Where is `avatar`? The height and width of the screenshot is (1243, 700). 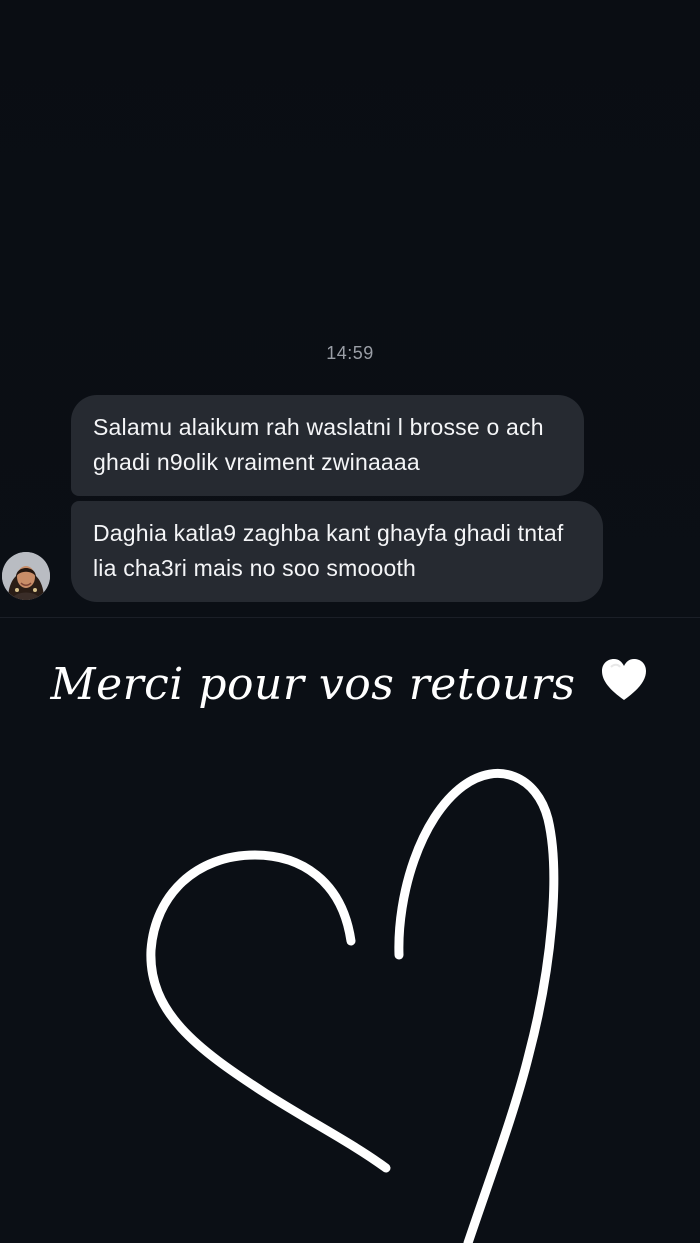
avatar is located at coordinates (26, 576).